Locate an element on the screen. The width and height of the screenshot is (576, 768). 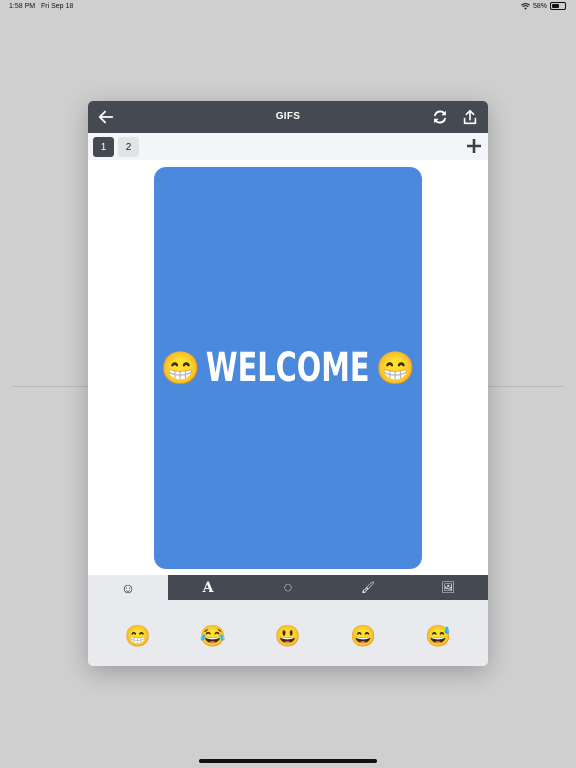
battery-fill is located at coordinates (555, 6).